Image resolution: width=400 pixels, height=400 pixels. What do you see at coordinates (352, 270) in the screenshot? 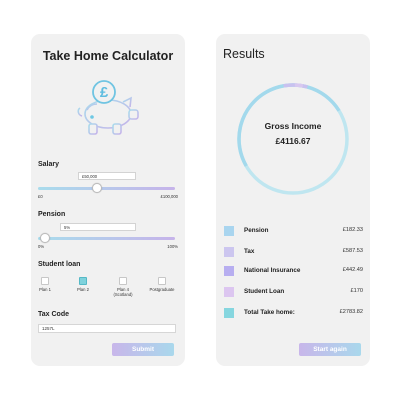
I see `result-value: £442.49` at bounding box center [352, 270].